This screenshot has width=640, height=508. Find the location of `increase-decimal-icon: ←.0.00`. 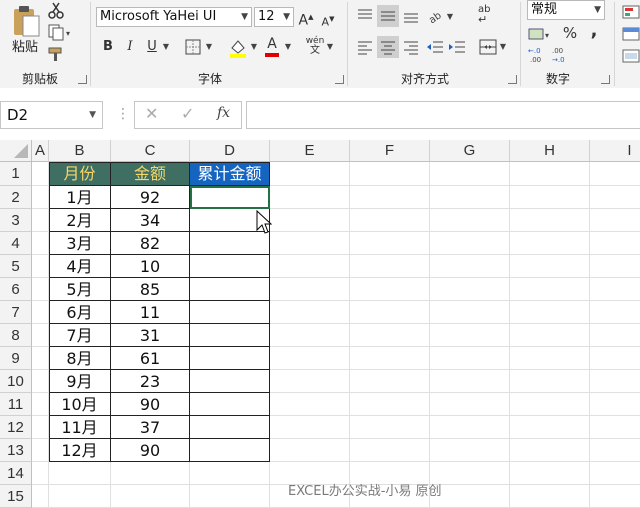

increase-decimal-icon: ←.0.00 is located at coordinates (537, 55).